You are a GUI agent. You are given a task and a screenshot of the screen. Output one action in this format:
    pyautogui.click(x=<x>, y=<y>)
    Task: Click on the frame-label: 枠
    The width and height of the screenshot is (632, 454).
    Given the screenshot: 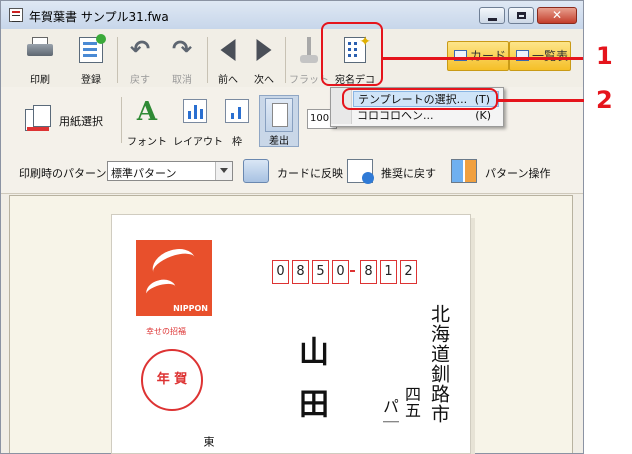 What is the action you would take?
    pyautogui.click(x=237, y=142)
    